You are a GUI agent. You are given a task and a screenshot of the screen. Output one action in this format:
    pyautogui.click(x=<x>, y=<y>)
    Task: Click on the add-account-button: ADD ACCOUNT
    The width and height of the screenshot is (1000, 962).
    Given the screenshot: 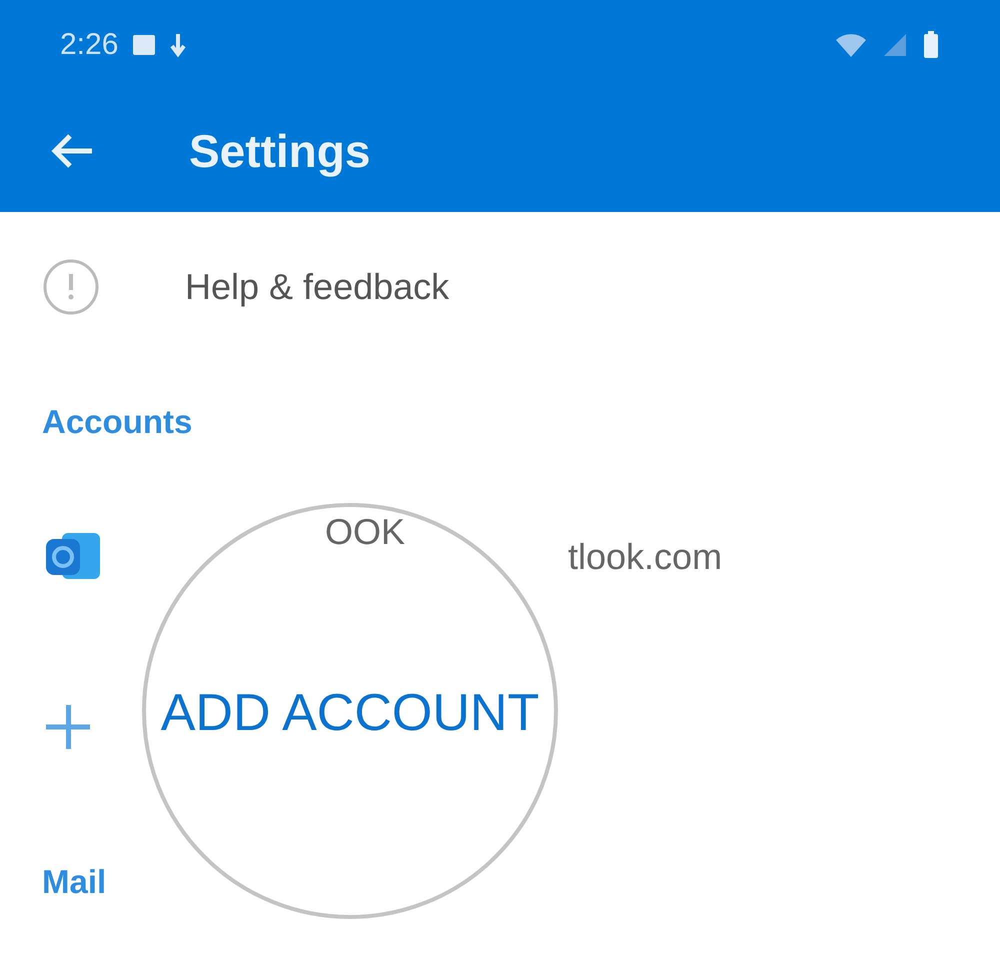 What is the action you would take?
    pyautogui.click(x=350, y=713)
    